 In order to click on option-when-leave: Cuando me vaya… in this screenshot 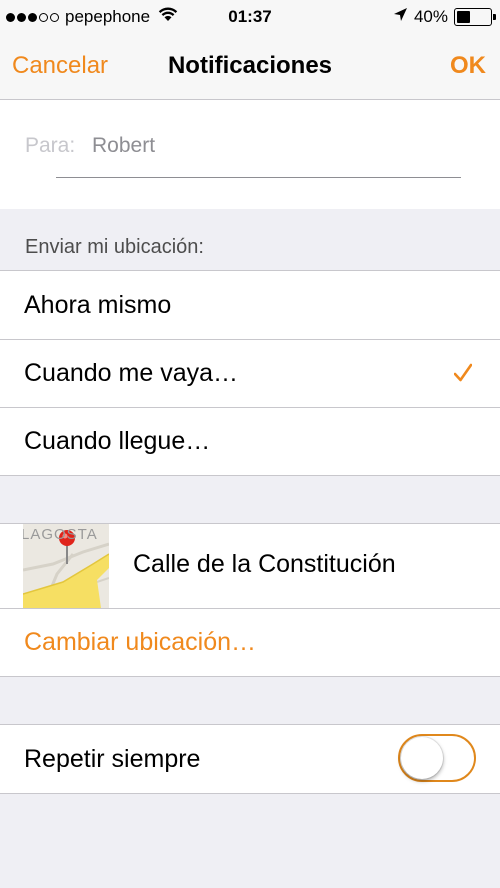, I will do `click(250, 373)`.